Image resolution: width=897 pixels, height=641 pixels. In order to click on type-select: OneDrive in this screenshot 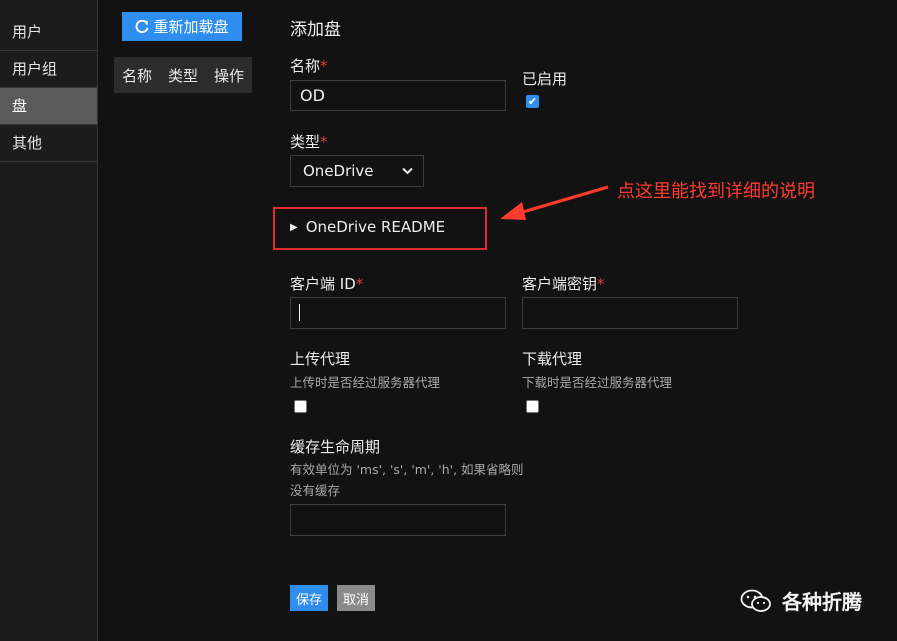, I will do `click(357, 171)`.